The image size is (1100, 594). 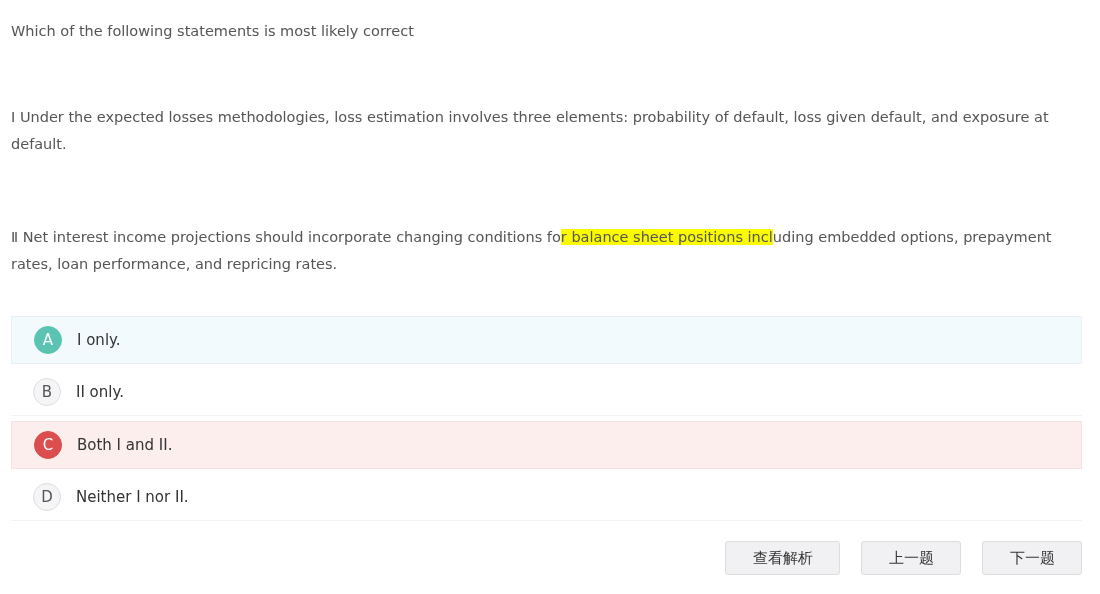 What do you see at coordinates (132, 497) in the screenshot?
I see `option-text: Neither I nor II.` at bounding box center [132, 497].